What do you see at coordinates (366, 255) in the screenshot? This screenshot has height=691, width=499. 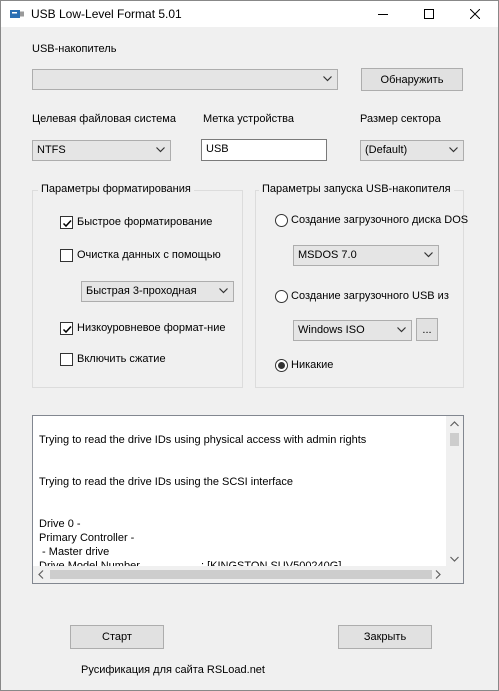 I see `dos-version-dropdown: MSDOS 7.0` at bounding box center [366, 255].